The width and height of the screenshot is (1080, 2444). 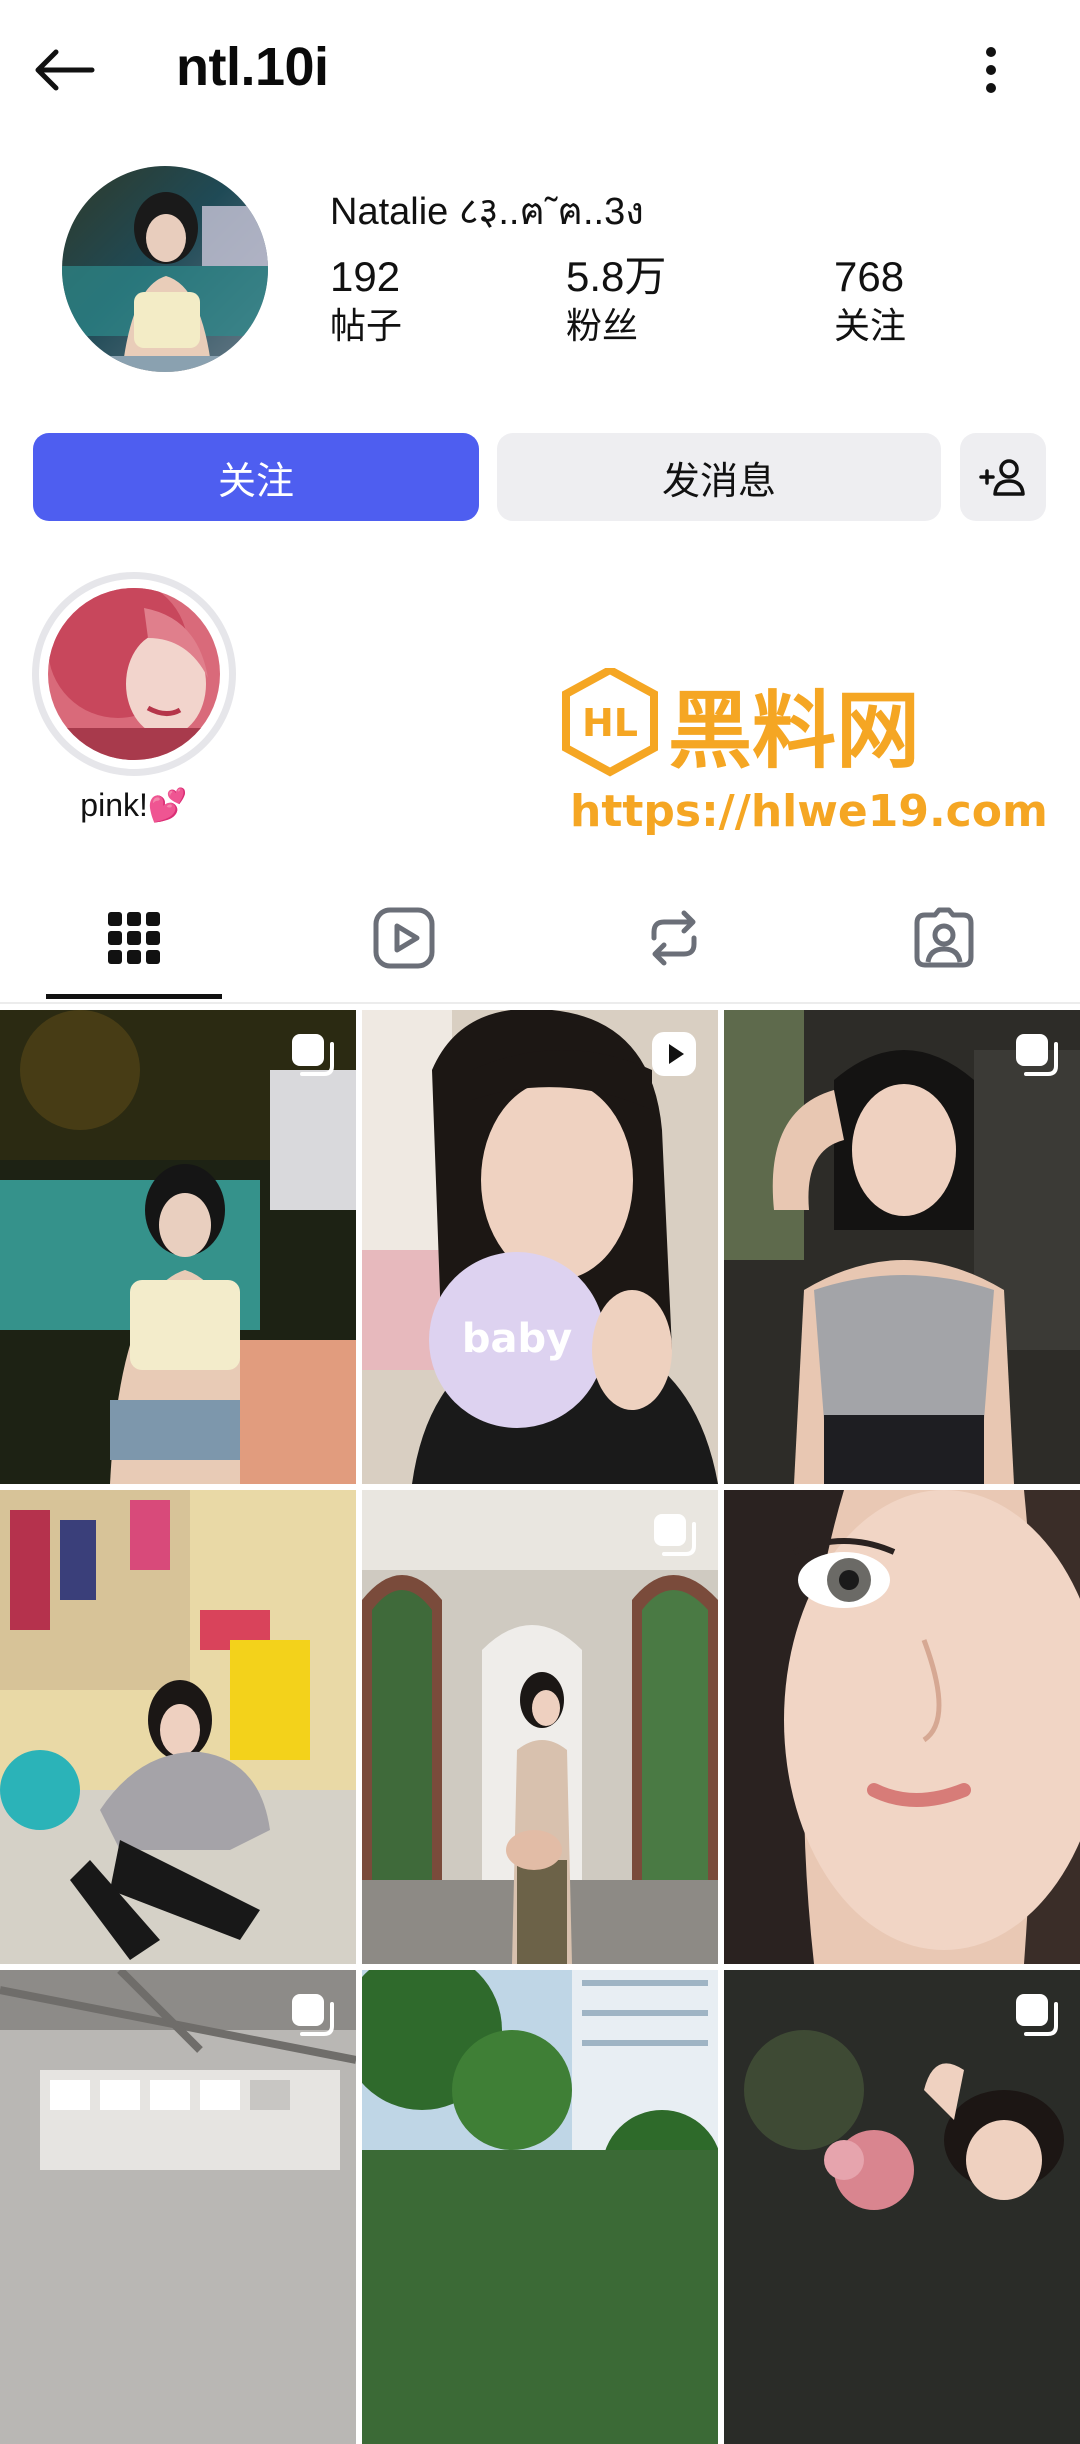 I want to click on watermark-logo: HL 黑料网 https://hlwe19.com, so click(x=805, y=751).